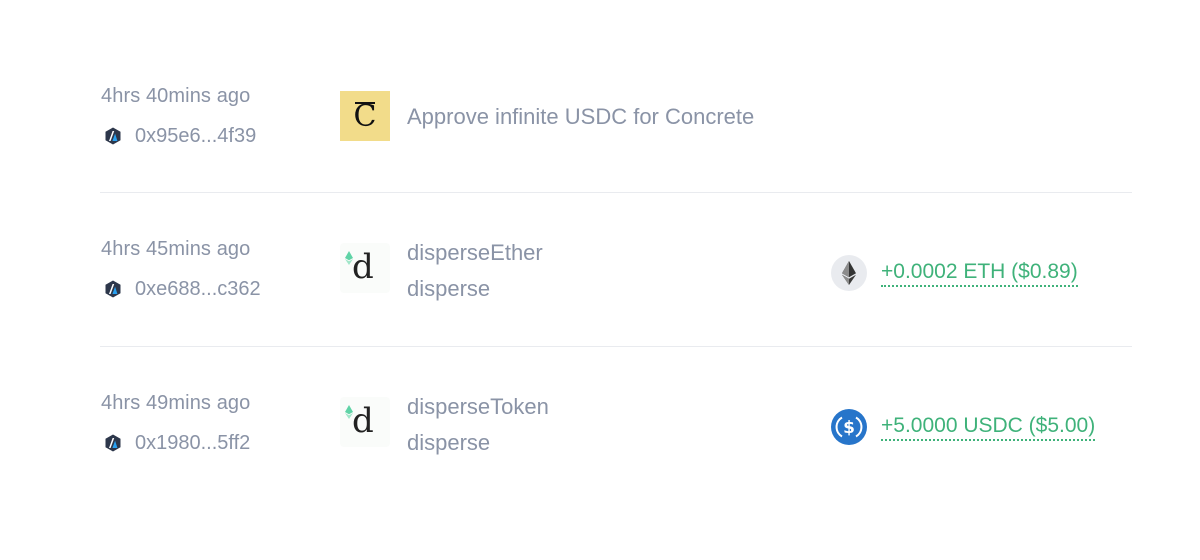 The height and width of the screenshot is (560, 1200). What do you see at coordinates (979, 273) in the screenshot?
I see `balance-change-link: +0.0002 ETH ($0.89)` at bounding box center [979, 273].